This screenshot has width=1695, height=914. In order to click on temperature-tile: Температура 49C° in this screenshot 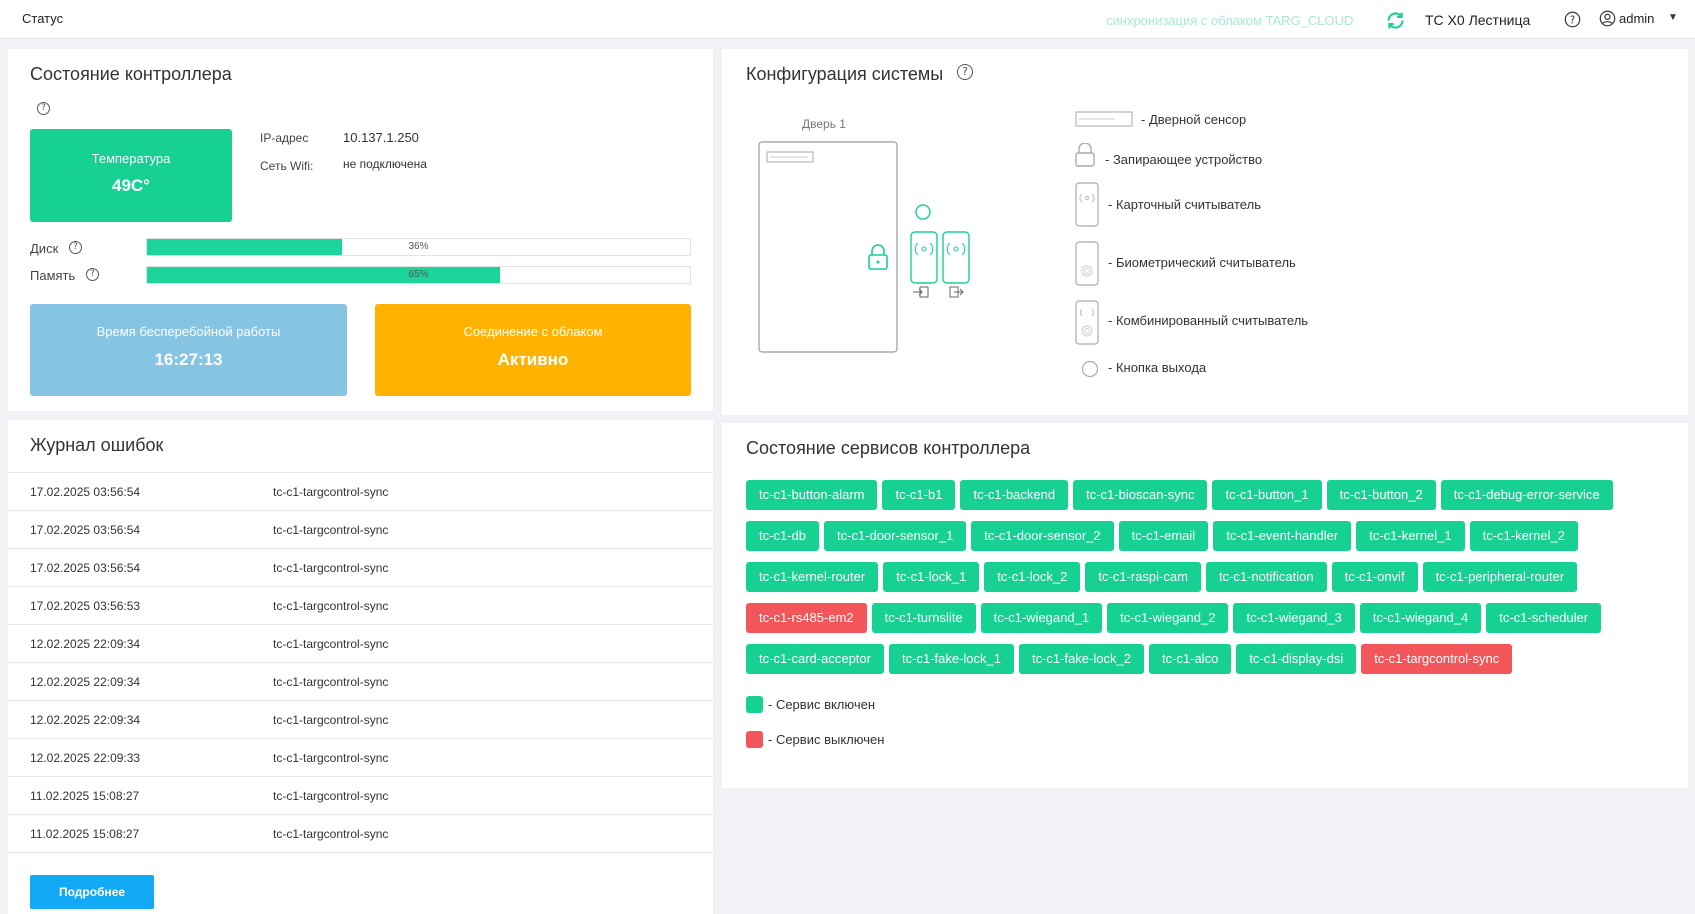, I will do `click(131, 175)`.